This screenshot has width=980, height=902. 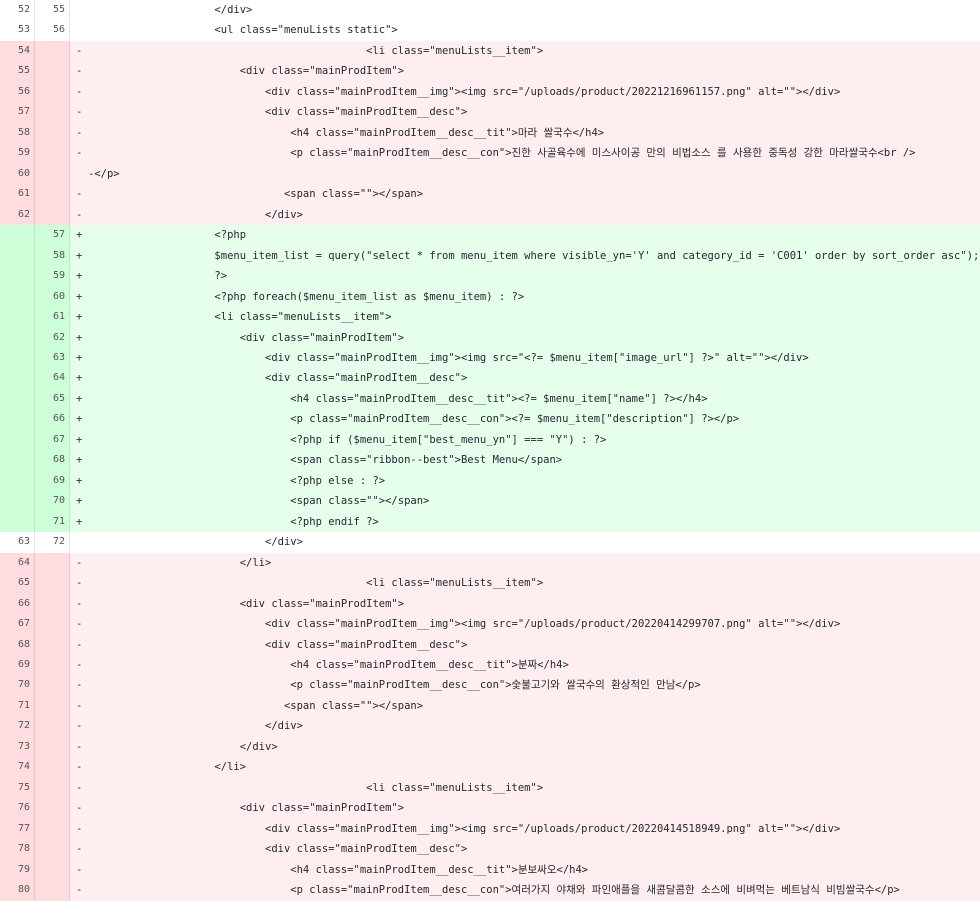 I want to click on new-line-number: 57, so click(x=52, y=235).